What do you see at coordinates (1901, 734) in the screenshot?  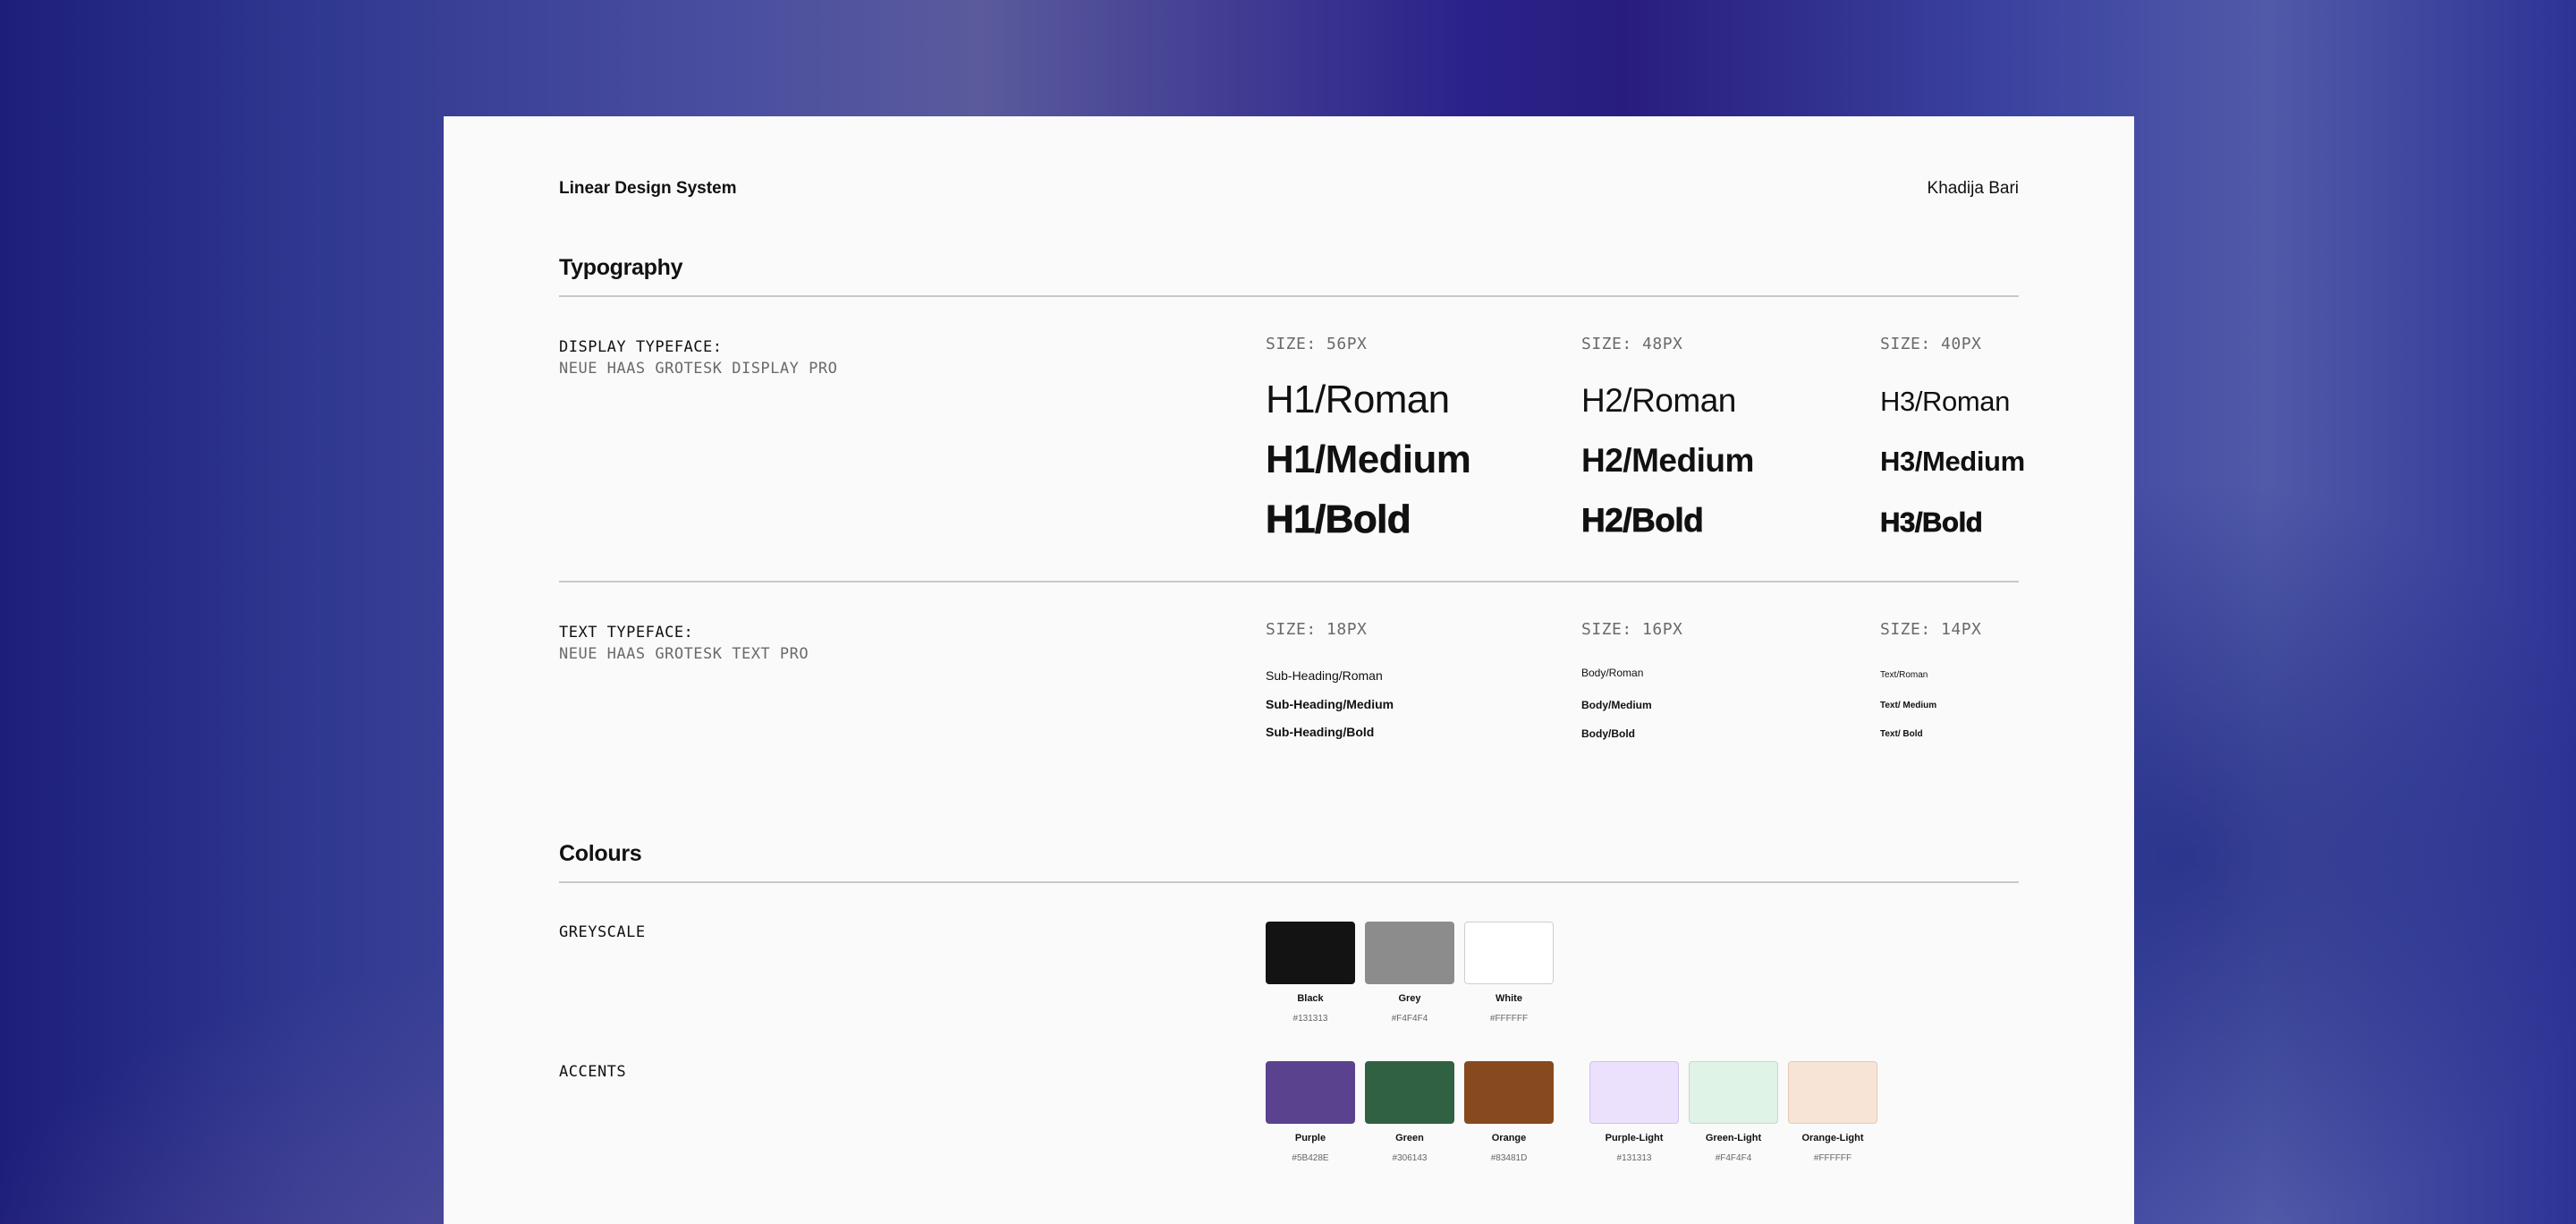 I see `text-bold-sample: Text/ Bold` at bounding box center [1901, 734].